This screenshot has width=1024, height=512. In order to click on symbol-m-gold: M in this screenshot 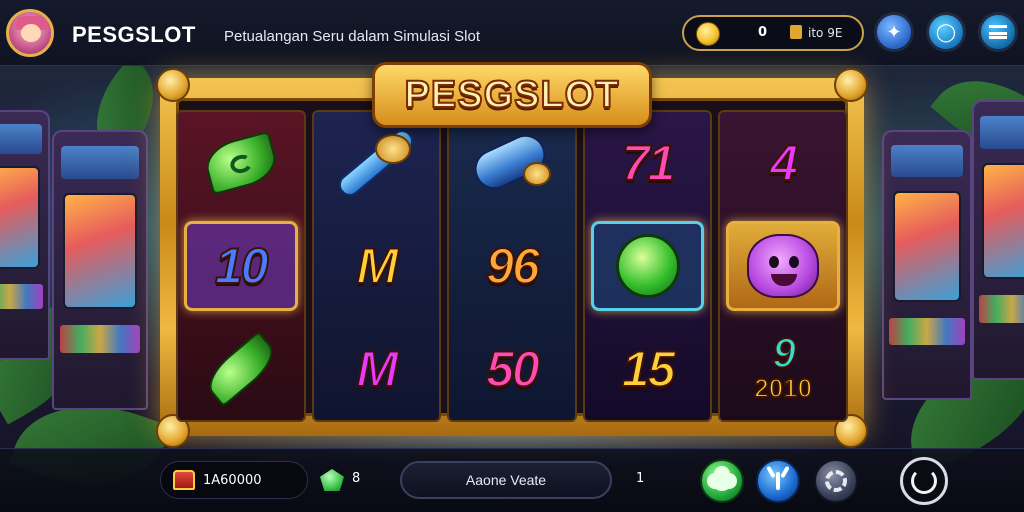, I will do `click(378, 266)`.